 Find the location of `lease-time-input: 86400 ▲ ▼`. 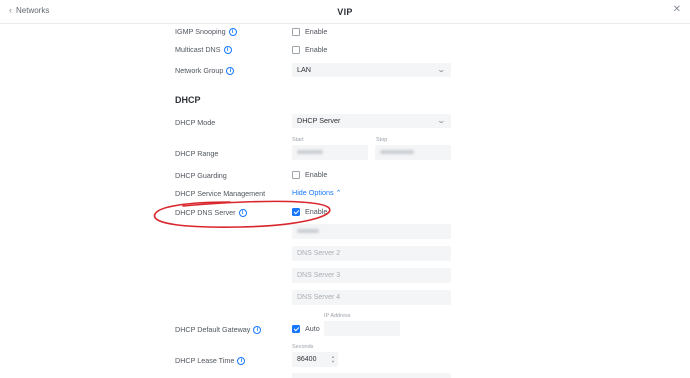

lease-time-input: 86400 ▲ ▼ is located at coordinates (315, 359).